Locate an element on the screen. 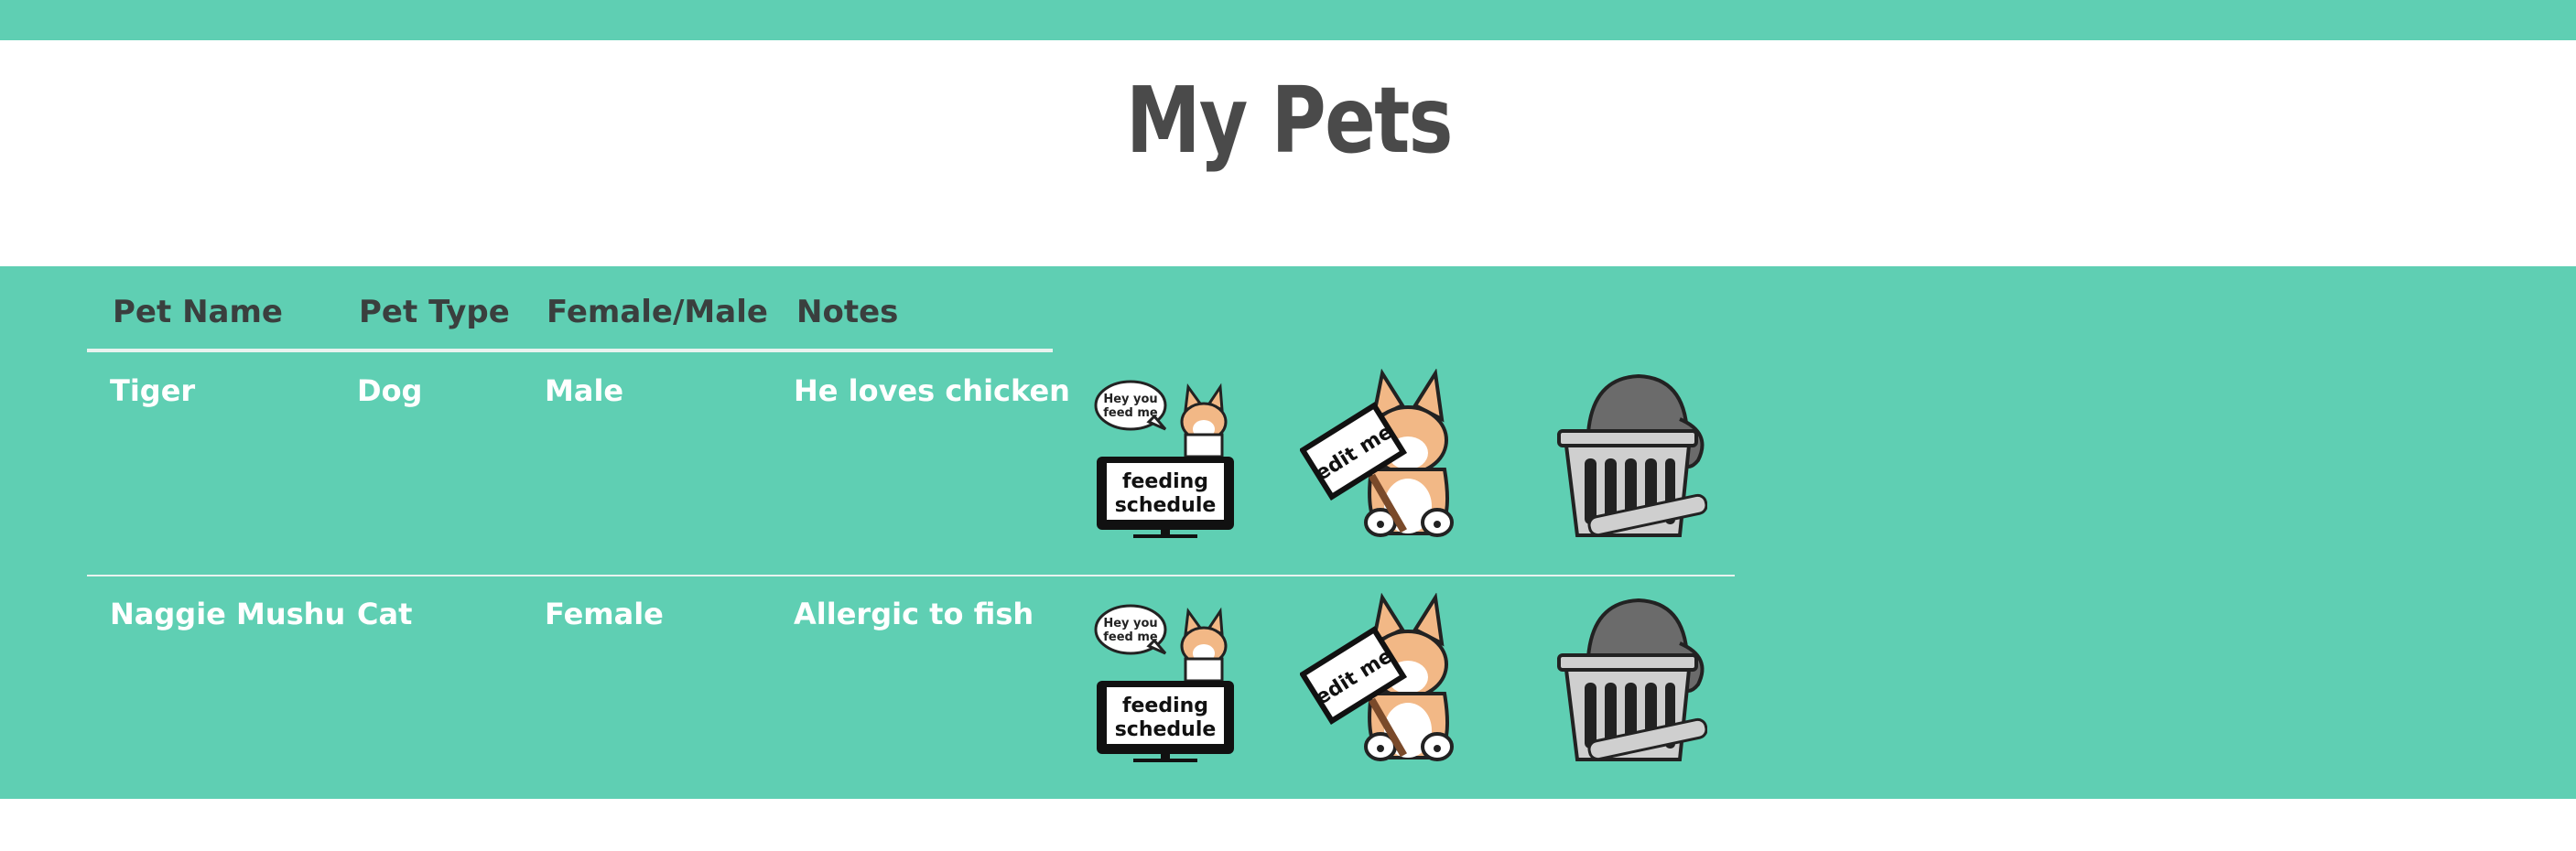 Image resolution: width=2576 pixels, height=851 pixels. top-bar is located at coordinates (1288, 20).